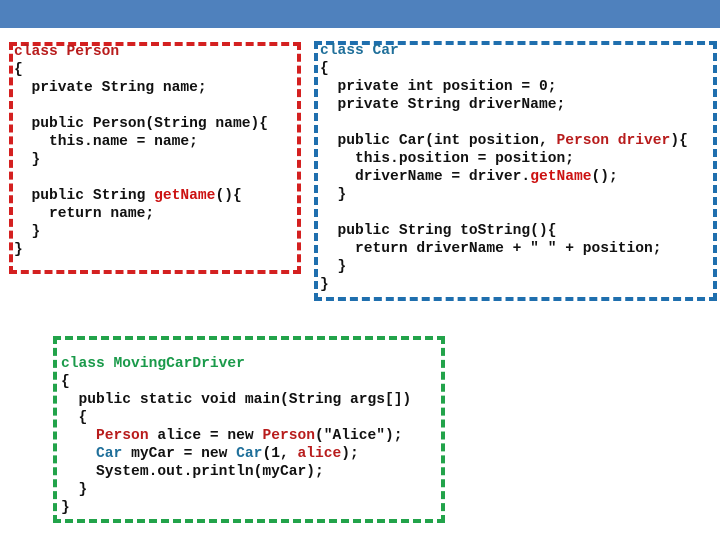 The width and height of the screenshot is (720, 540). I want to click on code-line: private String name;, so click(141, 88).